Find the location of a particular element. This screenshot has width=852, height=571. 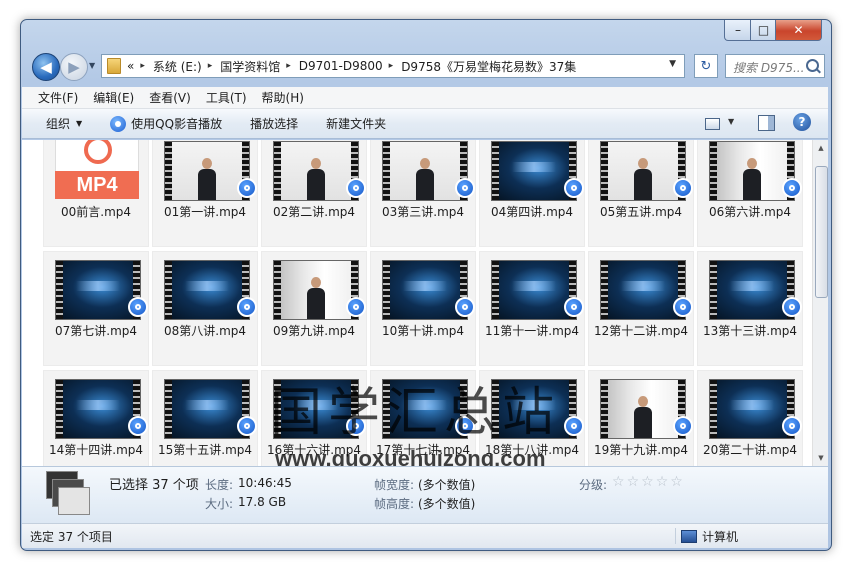

scrollbar-thumb is located at coordinates (821, 232).